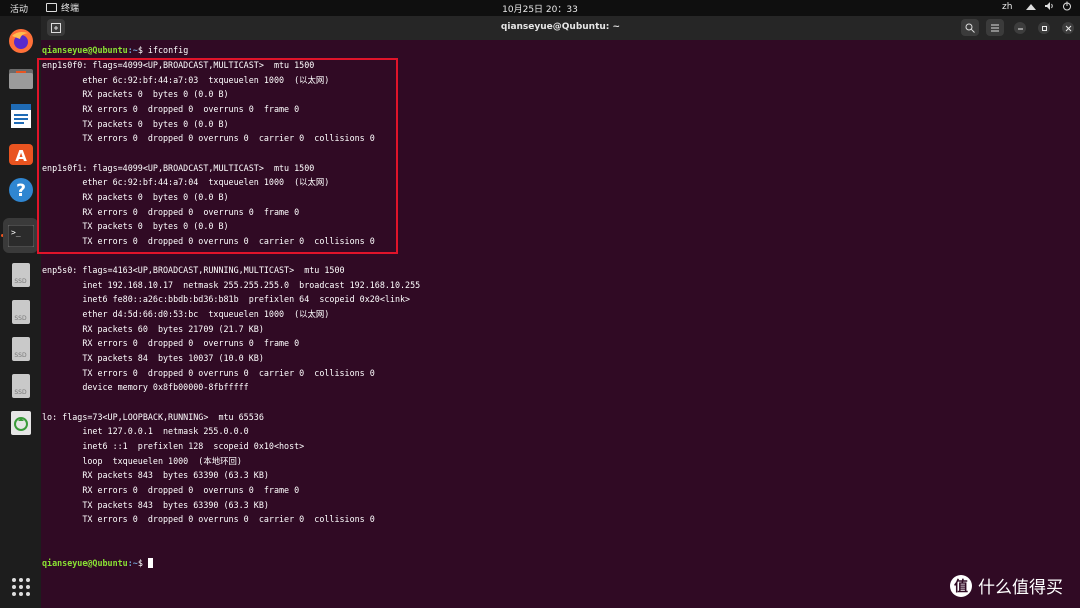  Describe the element at coordinates (142, 460) in the screenshot. I see `terminal-line: loop txqueuelen 1000 (本地环回)` at that location.